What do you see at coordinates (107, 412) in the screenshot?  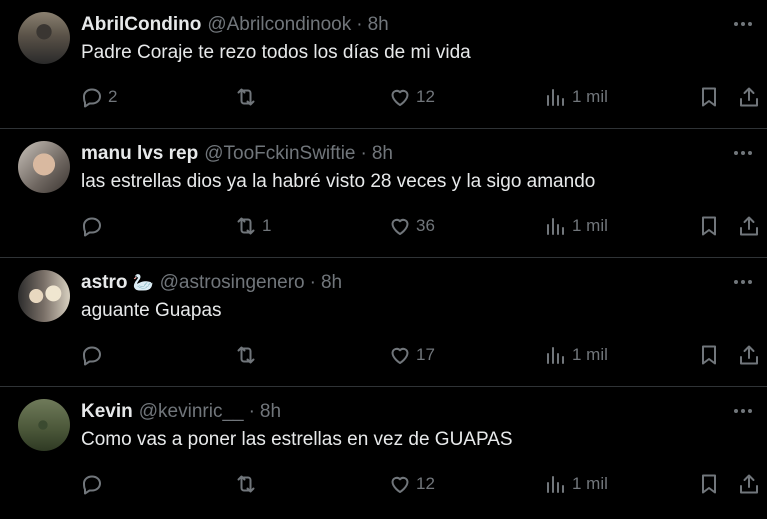 I see `display-name: Kevin` at bounding box center [107, 412].